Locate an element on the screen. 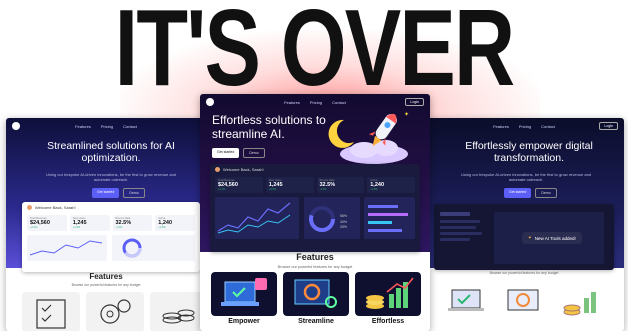 The width and height of the screenshot is (628, 331). percent-list: 56% 40% 25% is located at coordinates (343, 222).